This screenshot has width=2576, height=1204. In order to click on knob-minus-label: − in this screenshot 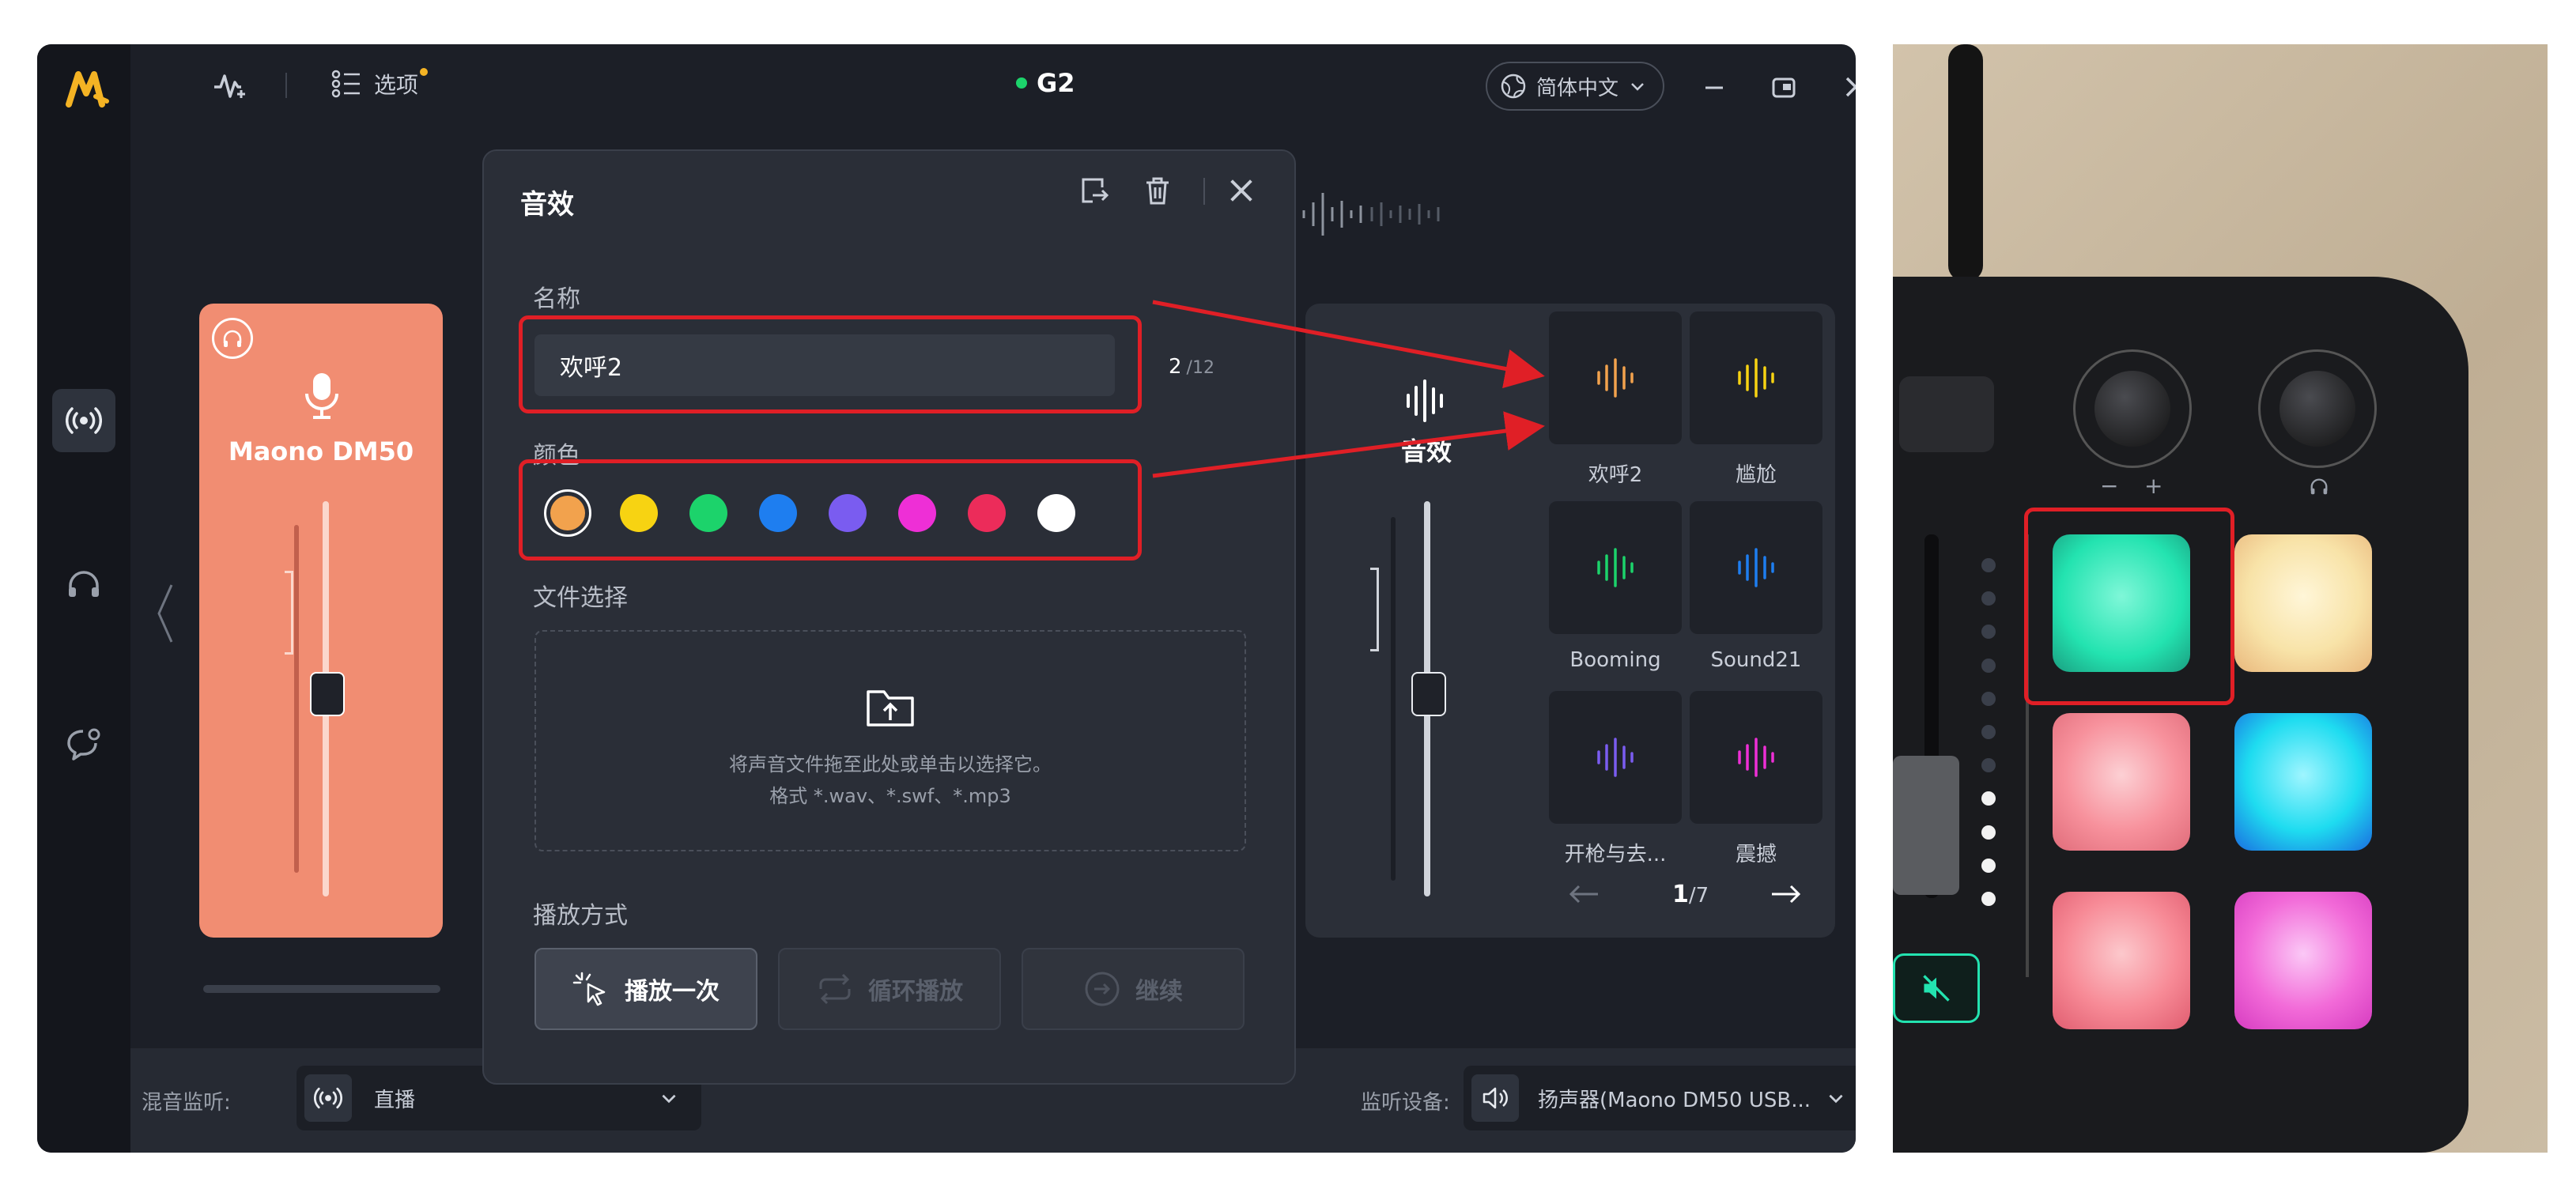, I will do `click(2109, 486)`.